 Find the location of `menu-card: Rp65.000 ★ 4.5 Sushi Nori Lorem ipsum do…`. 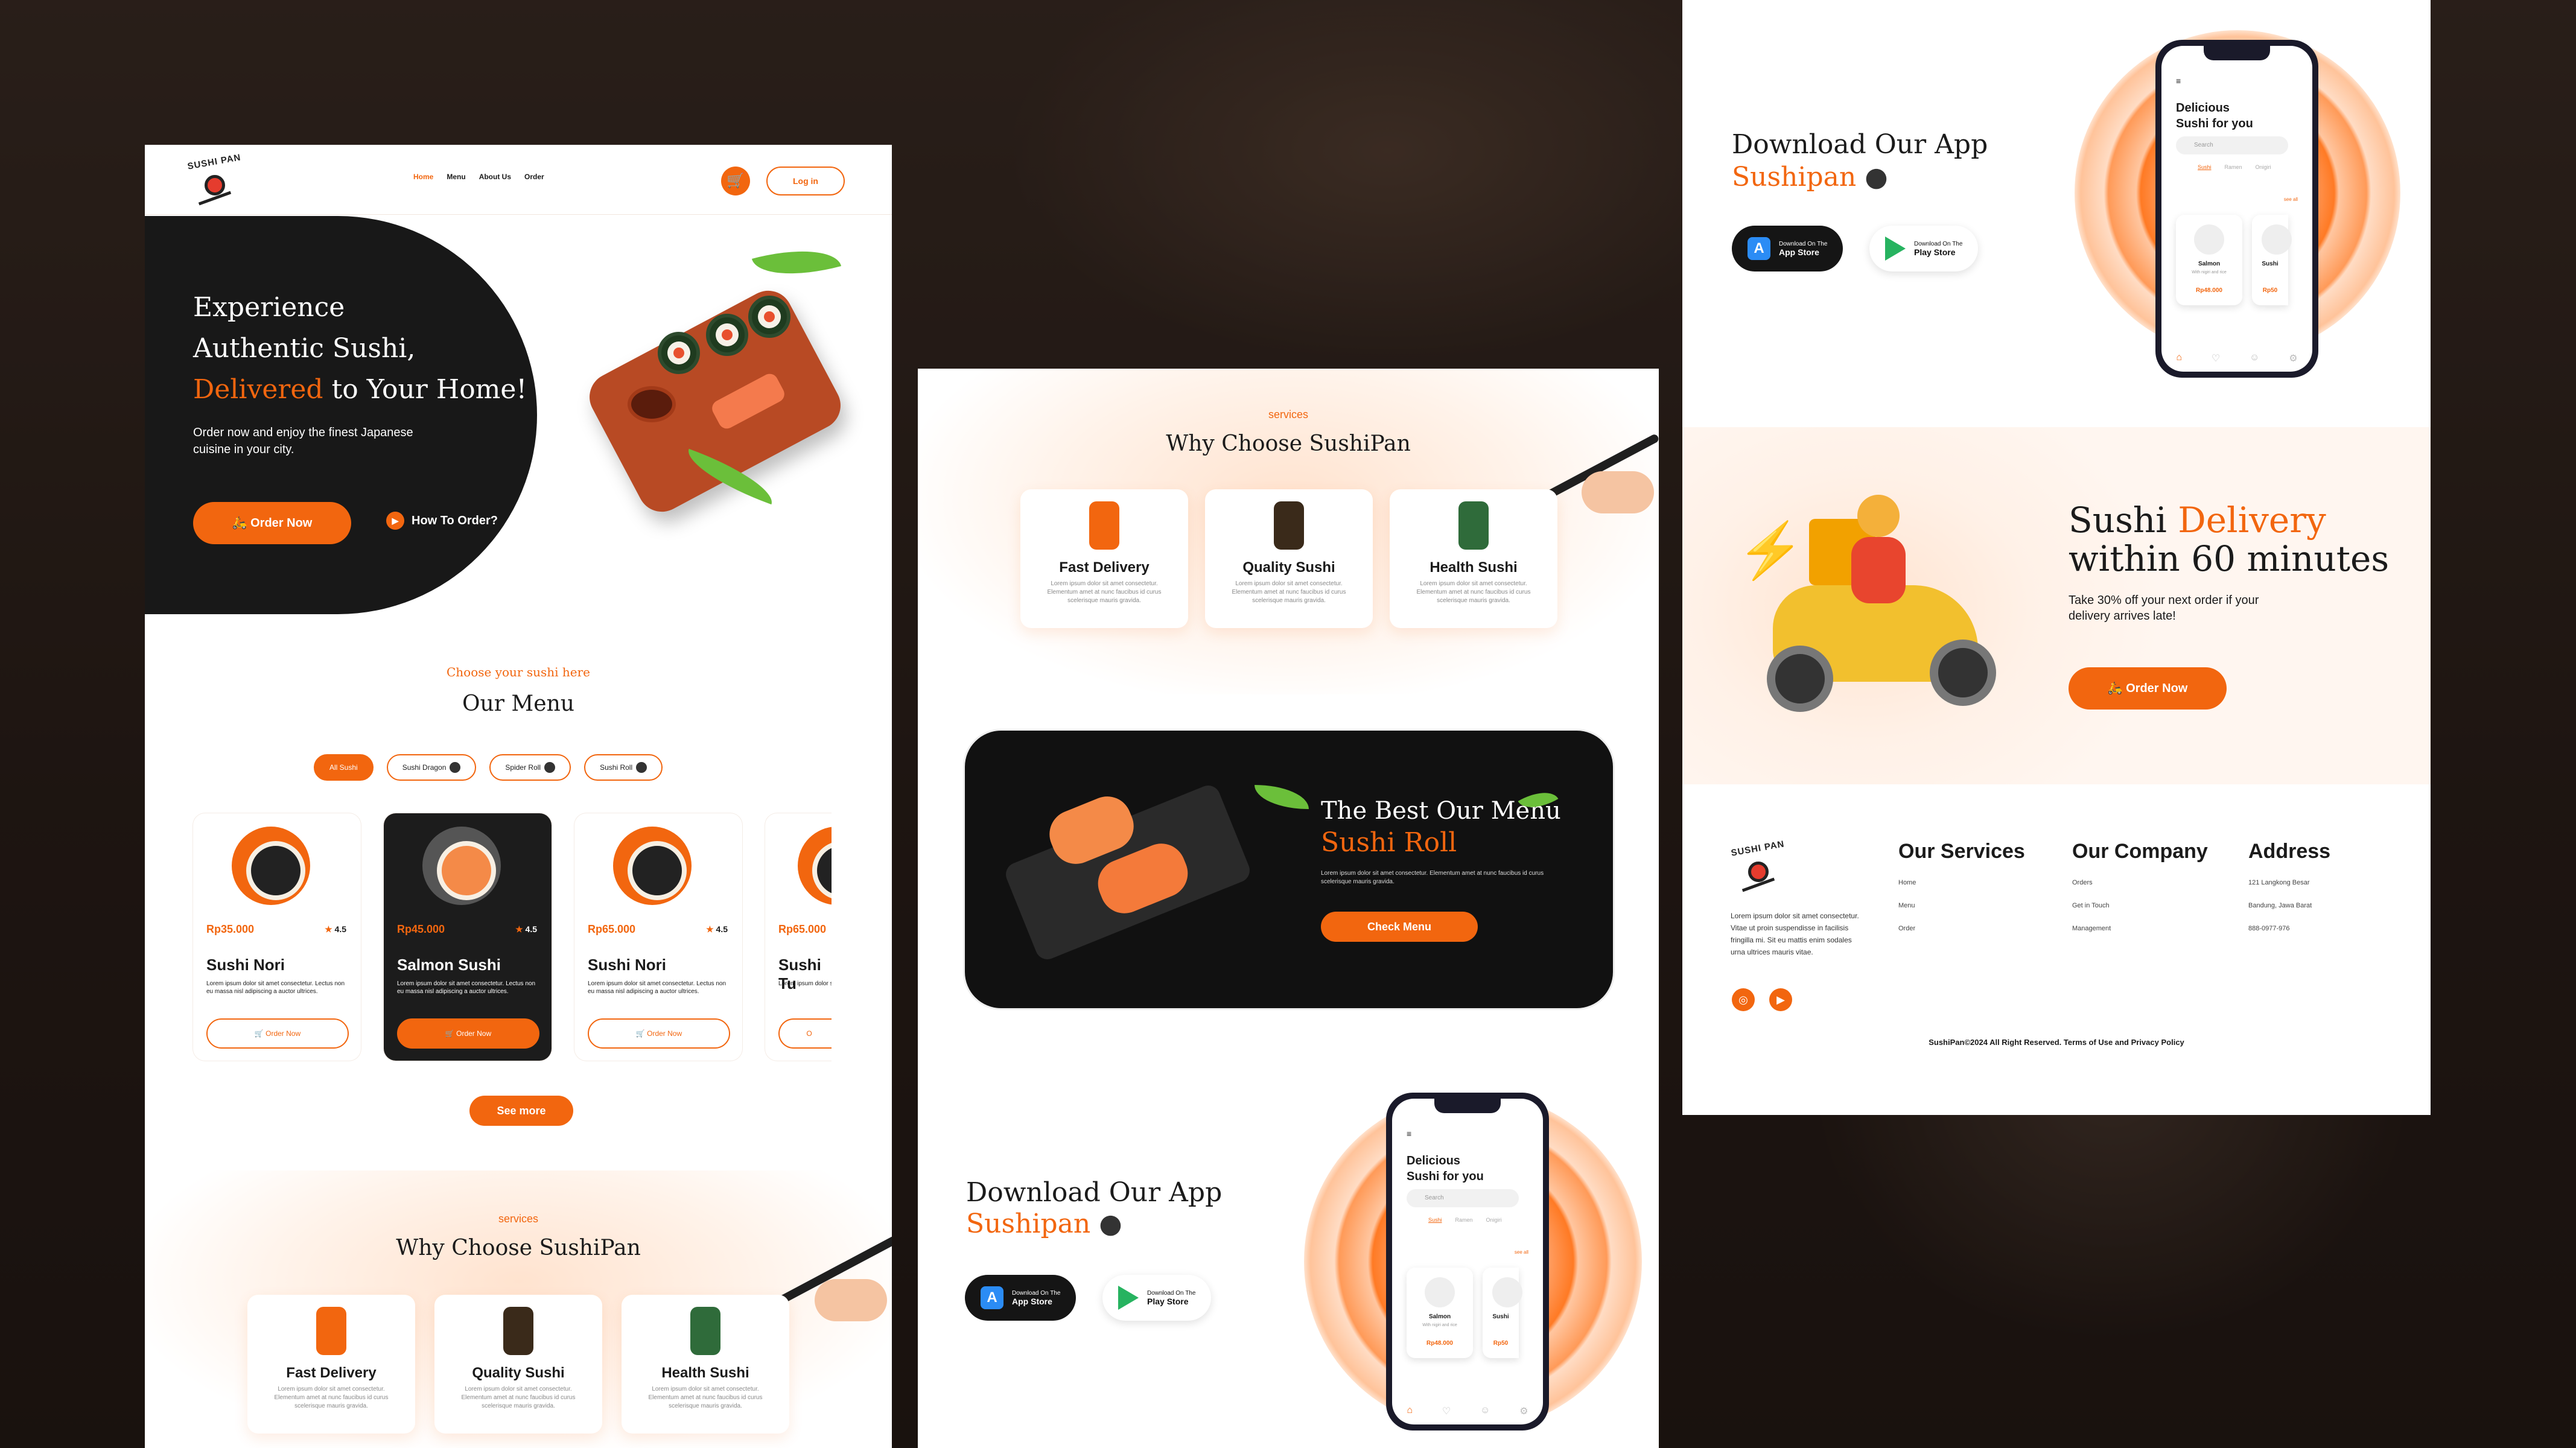

menu-card: Rp65.000 ★ 4.5 Sushi Nori Lorem ipsum do… is located at coordinates (658, 937).